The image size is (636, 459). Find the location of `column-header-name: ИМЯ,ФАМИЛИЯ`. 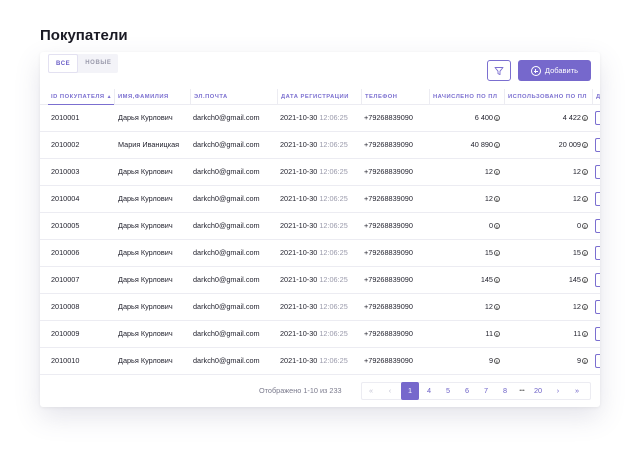

column-header-name: ИМЯ,ФАМИЛИЯ is located at coordinates (152, 97).